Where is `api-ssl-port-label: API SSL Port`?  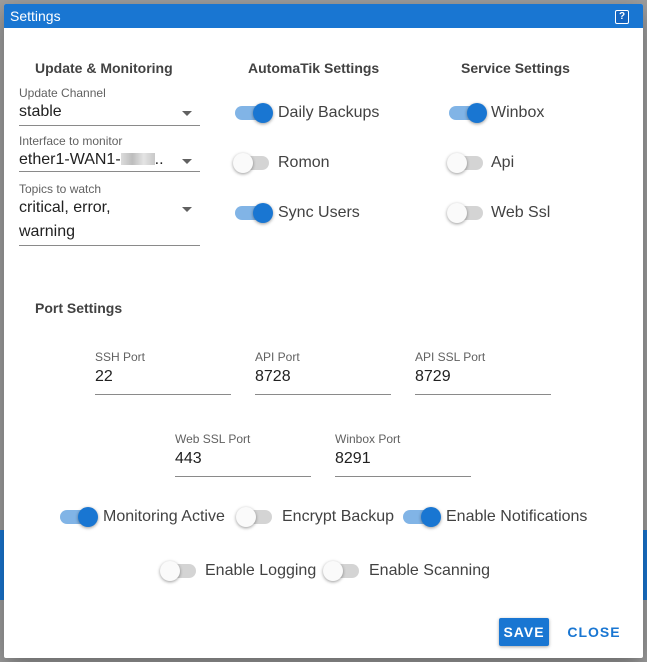 api-ssl-port-label: API SSL Port is located at coordinates (450, 357).